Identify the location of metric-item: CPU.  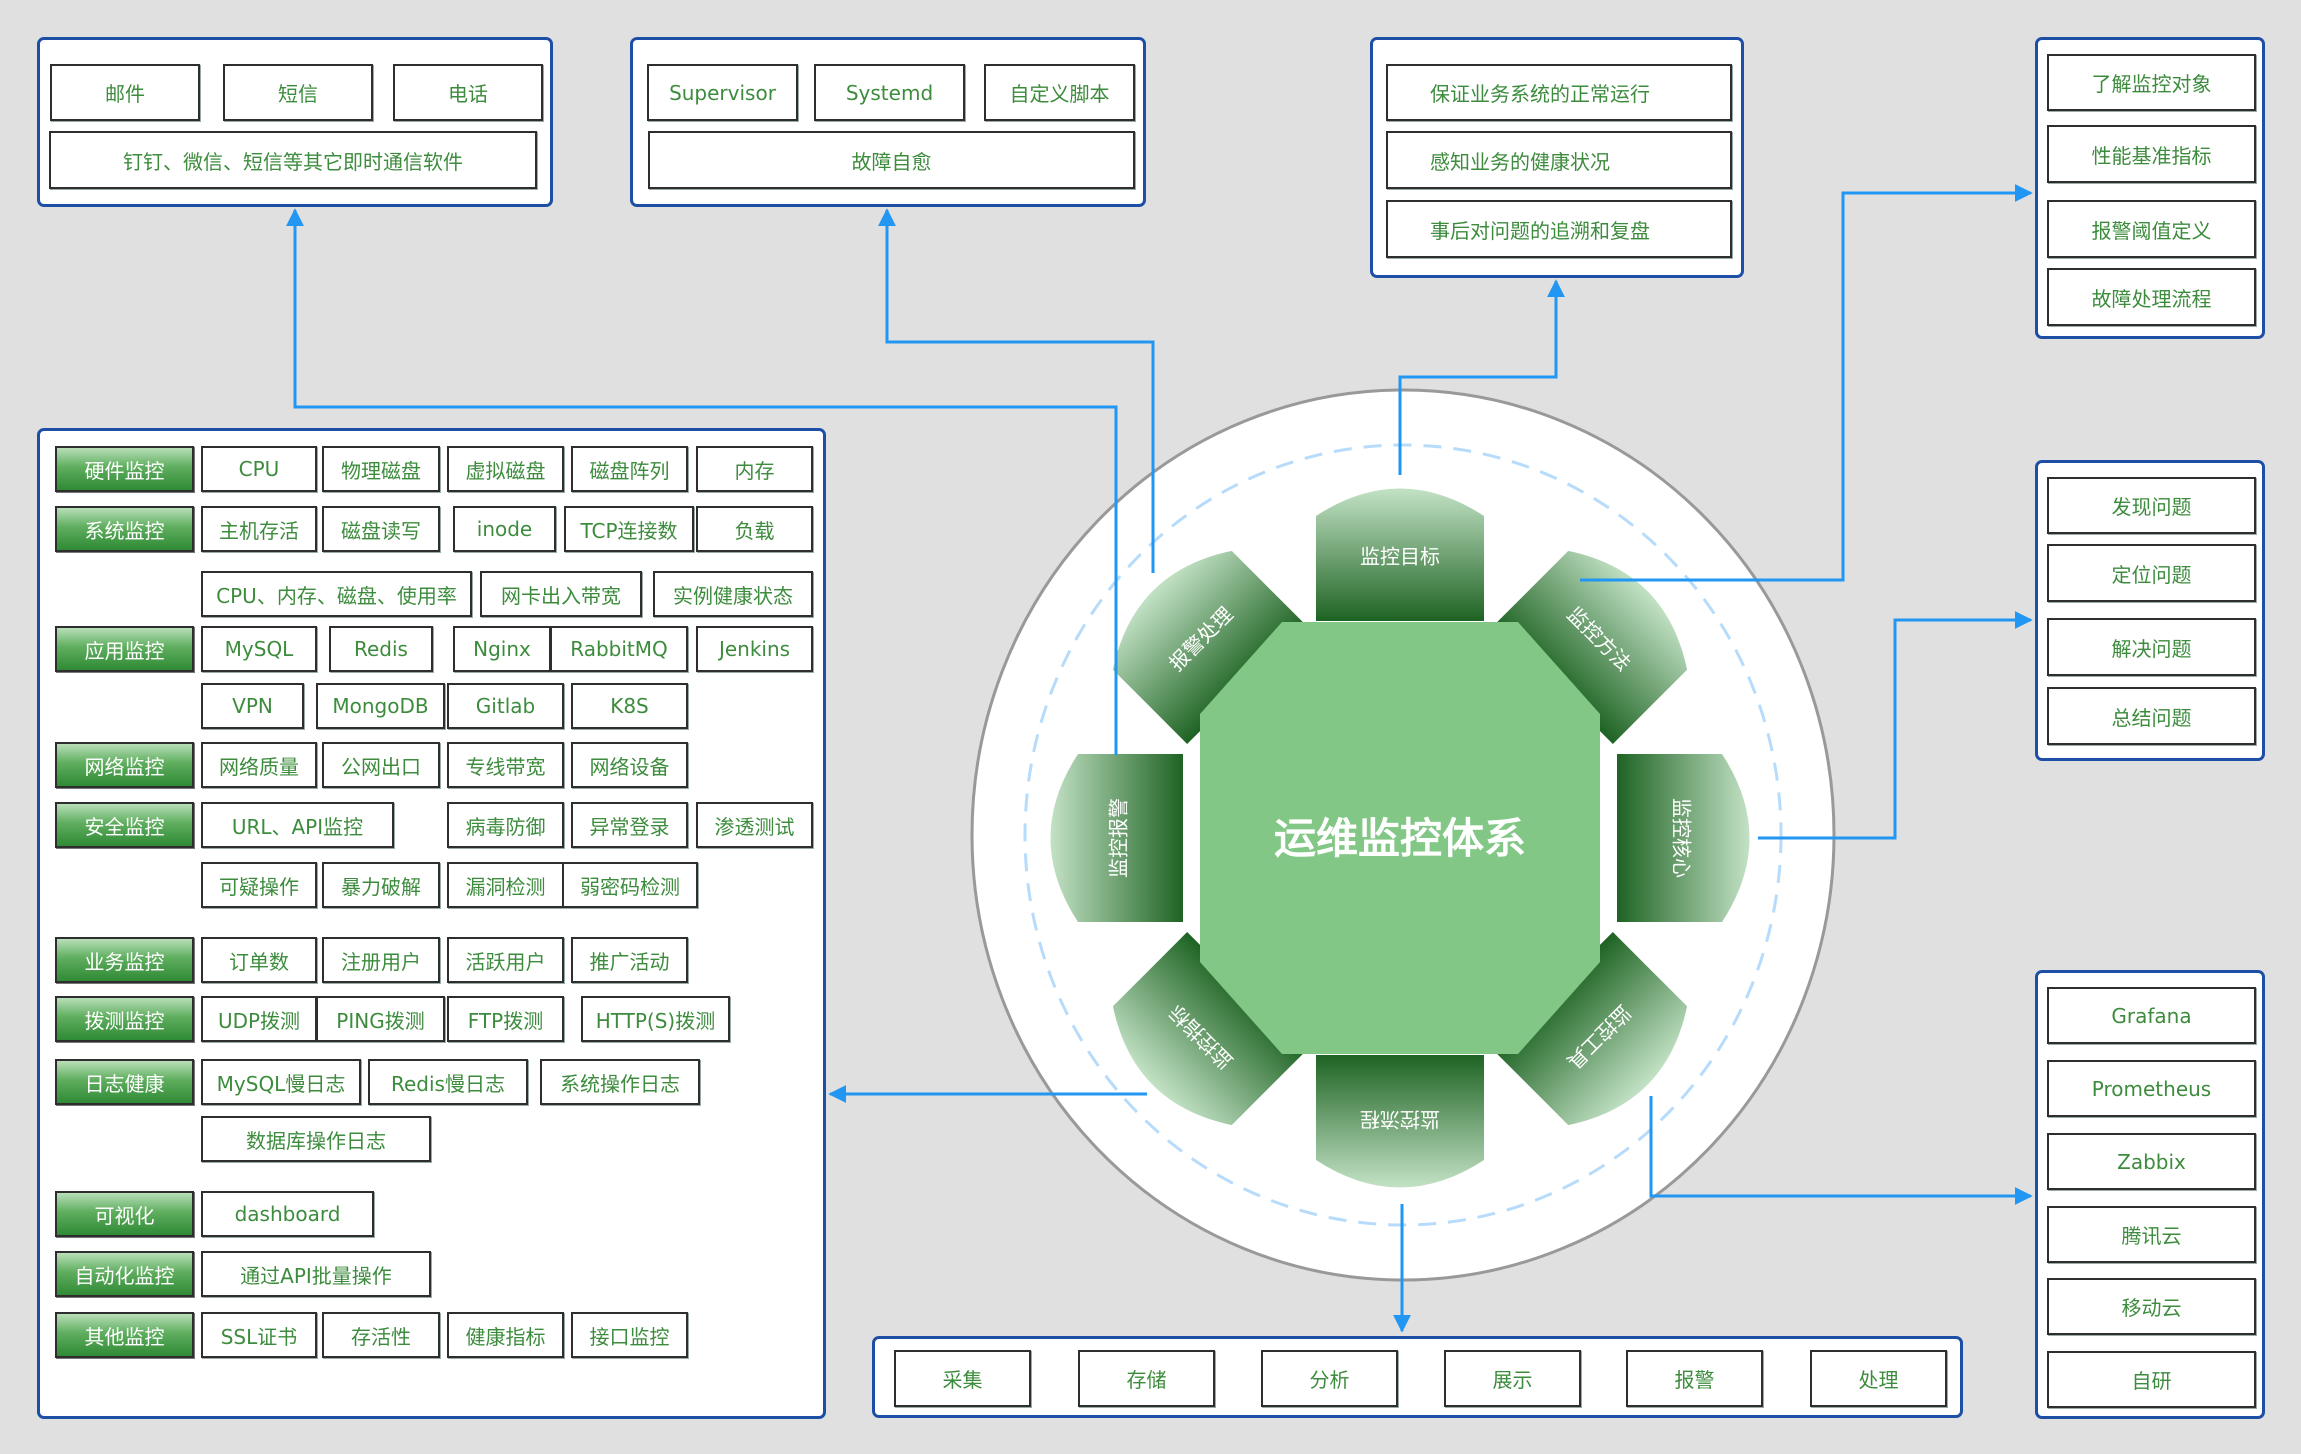
(259, 469).